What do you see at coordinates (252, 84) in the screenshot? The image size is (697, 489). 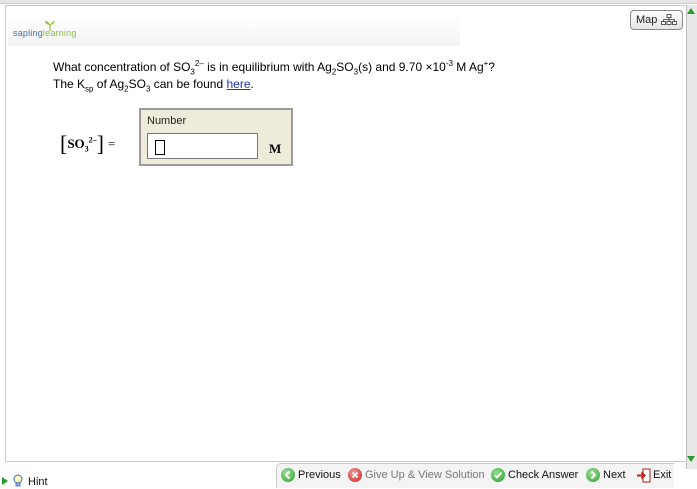 I see `q2-part-e: .` at bounding box center [252, 84].